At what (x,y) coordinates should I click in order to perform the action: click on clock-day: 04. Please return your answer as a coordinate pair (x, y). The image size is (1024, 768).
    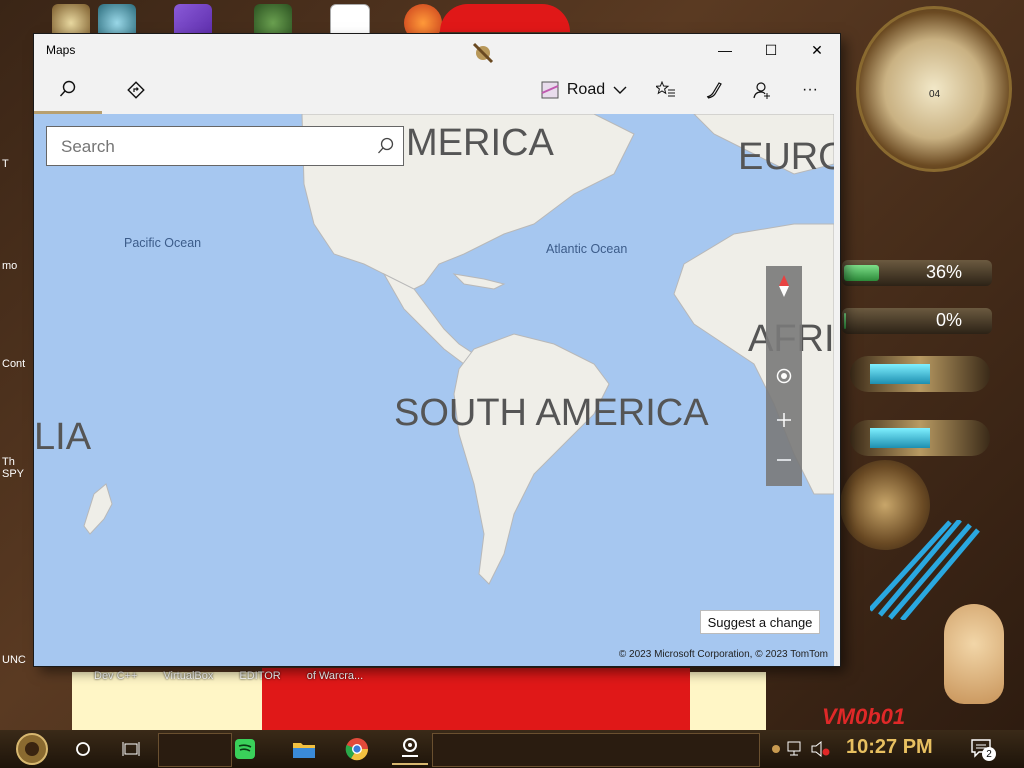
    Looking at the image, I should click on (935, 94).